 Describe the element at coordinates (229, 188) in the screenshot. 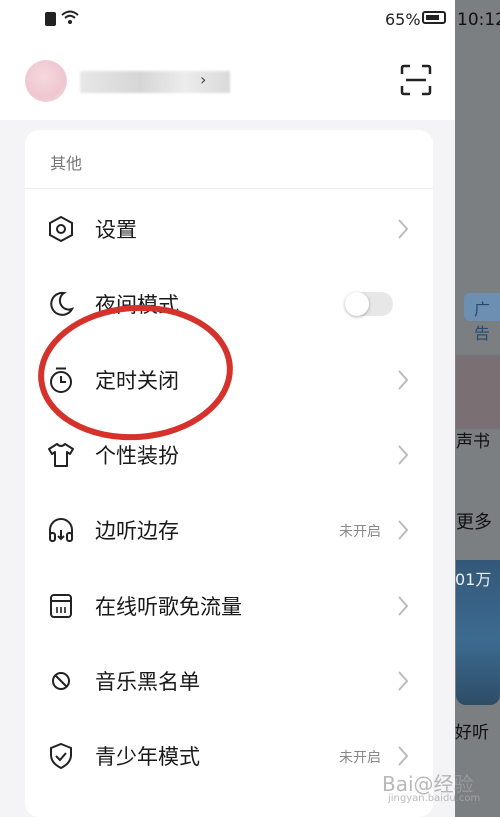

I see `divider` at that location.